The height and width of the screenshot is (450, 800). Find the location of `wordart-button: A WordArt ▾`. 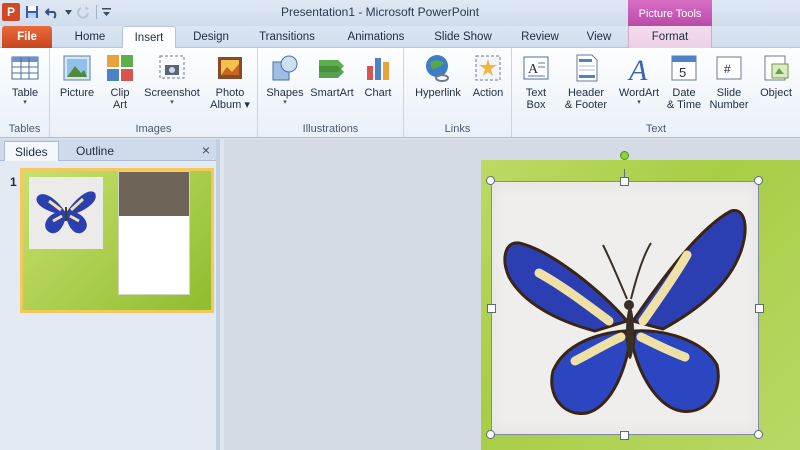

wordart-button: A WordArt ▾ is located at coordinates (639, 79).